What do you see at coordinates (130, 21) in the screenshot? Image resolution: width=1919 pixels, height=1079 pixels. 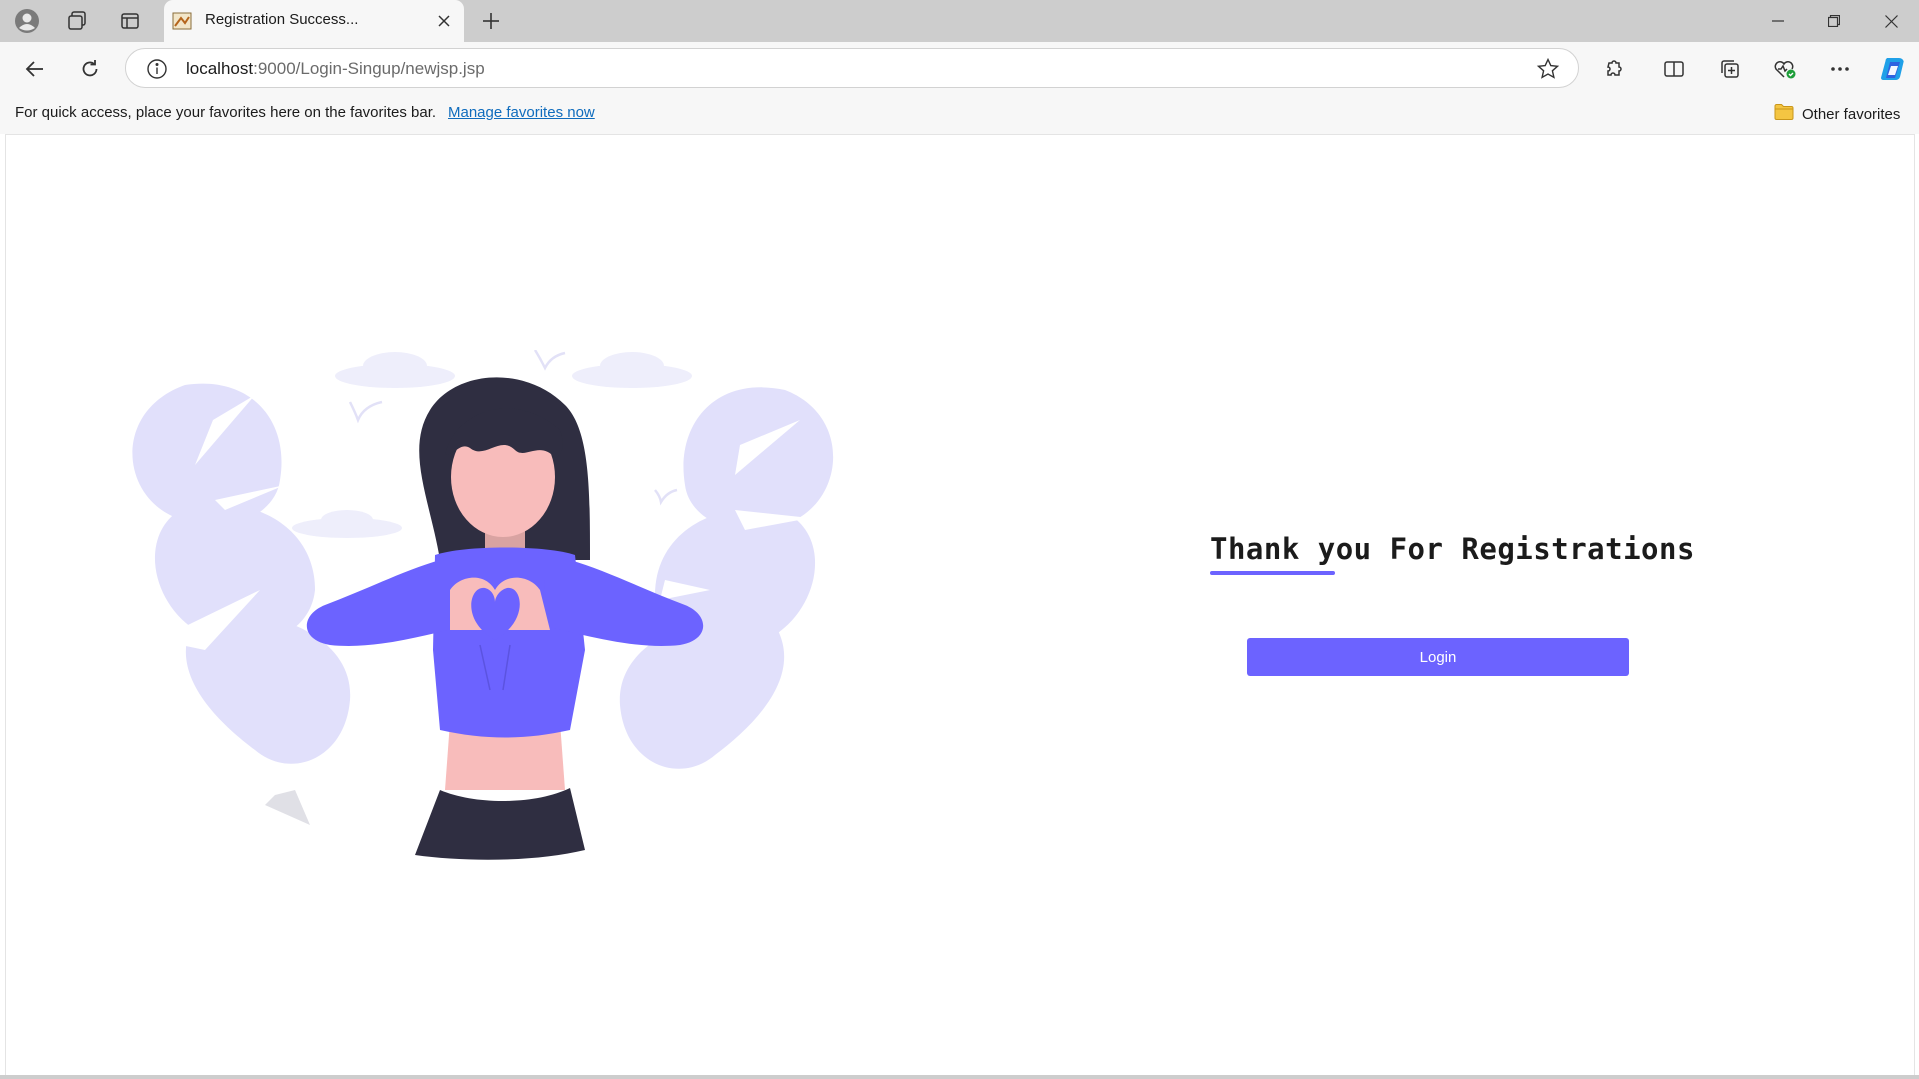 I see `vertical-tabs-icon` at bounding box center [130, 21].